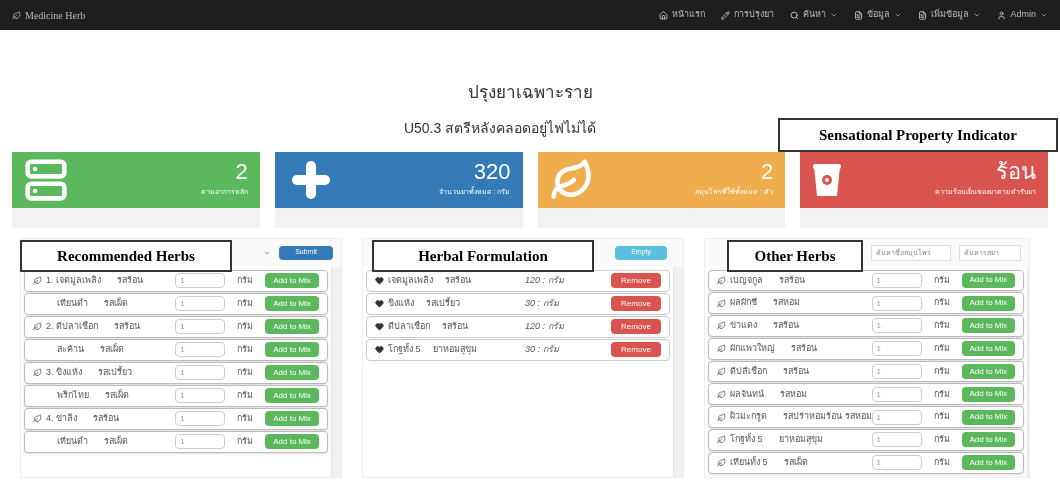 This screenshot has width=1060, height=490. Describe the element at coordinates (46, 179) in the screenshot. I see `server-icon` at that location.